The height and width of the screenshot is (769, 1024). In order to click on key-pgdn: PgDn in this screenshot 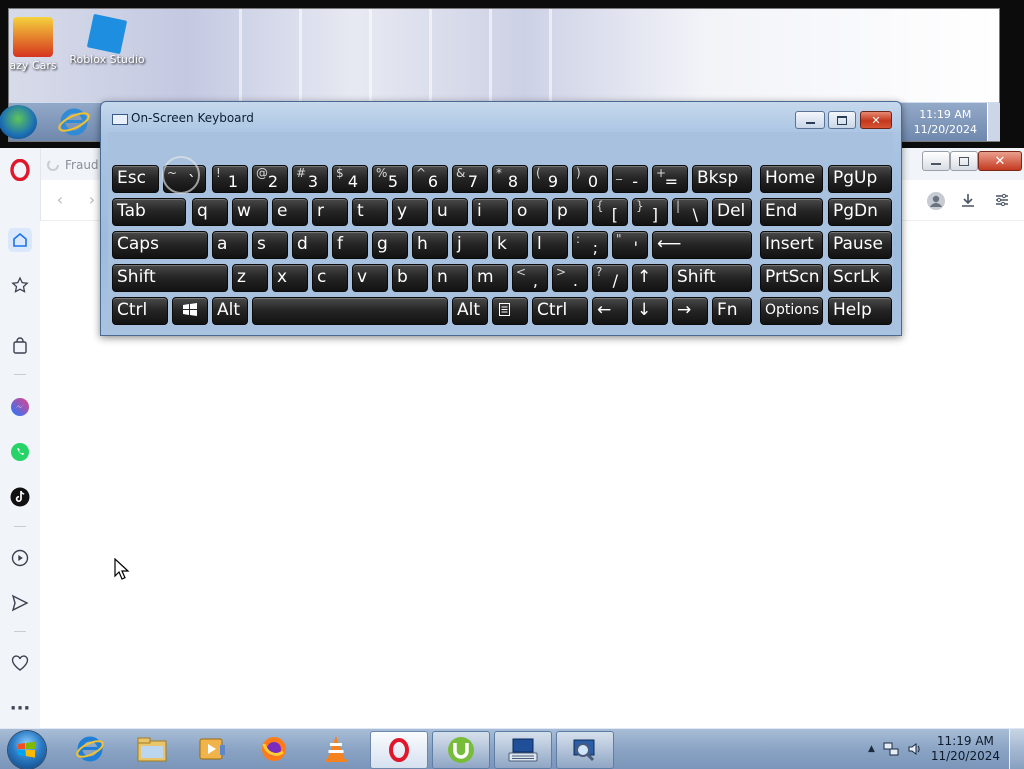, I will do `click(860, 212)`.